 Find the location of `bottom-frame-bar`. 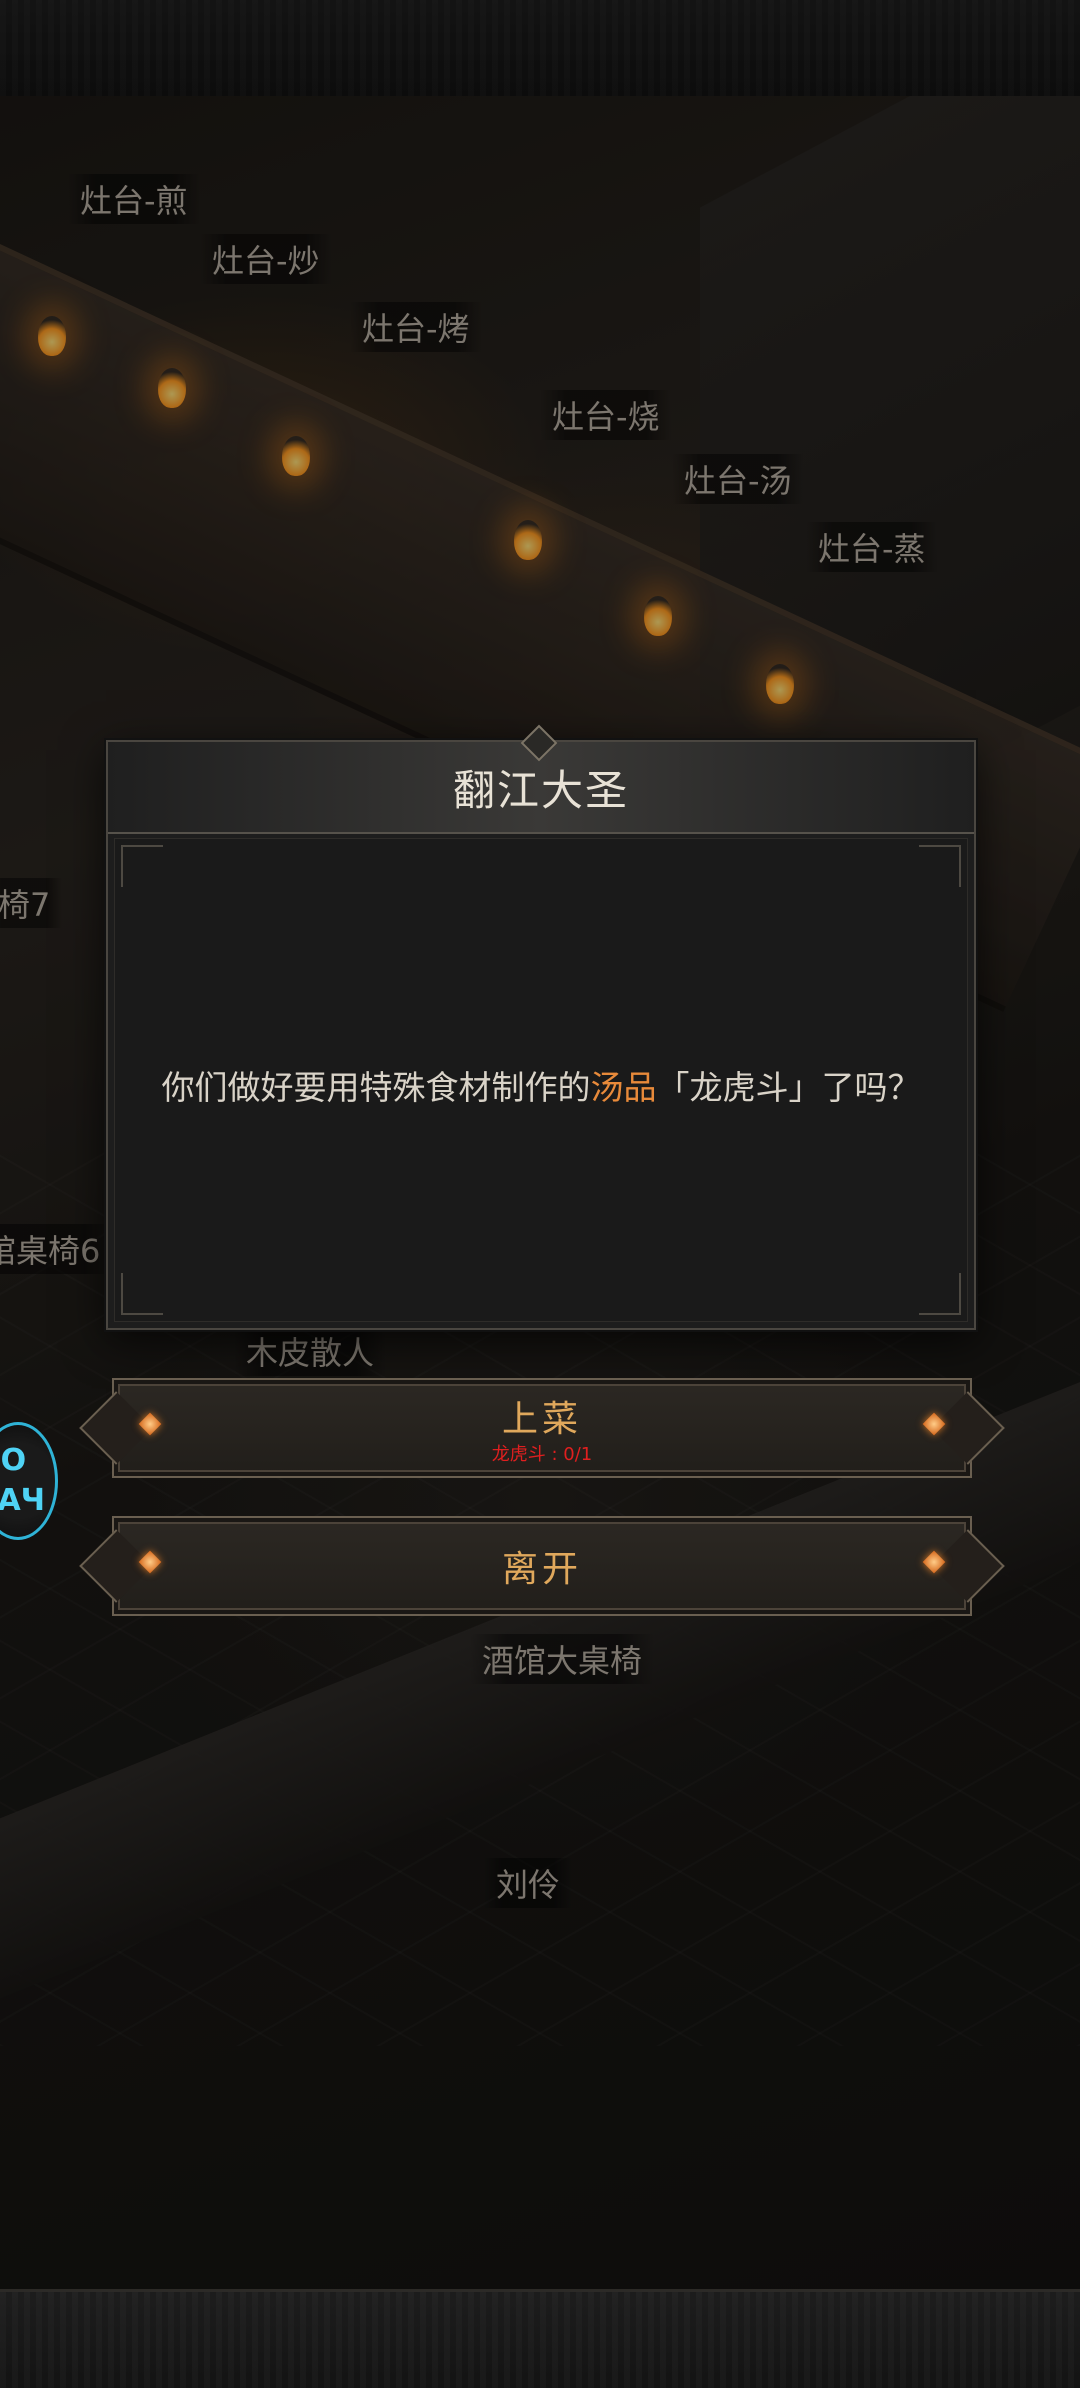

bottom-frame-bar is located at coordinates (540, 2338).